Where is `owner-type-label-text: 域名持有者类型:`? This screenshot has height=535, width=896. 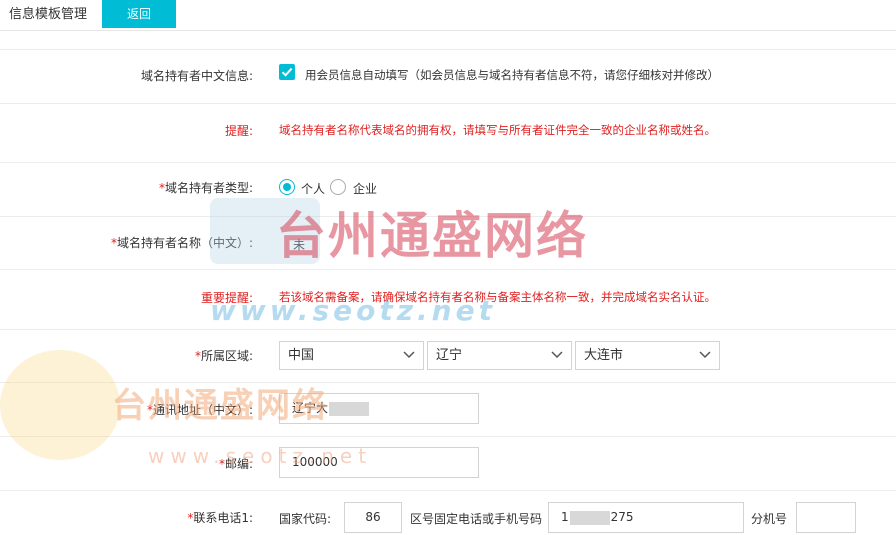 owner-type-label-text: 域名持有者类型: is located at coordinates (208, 188).